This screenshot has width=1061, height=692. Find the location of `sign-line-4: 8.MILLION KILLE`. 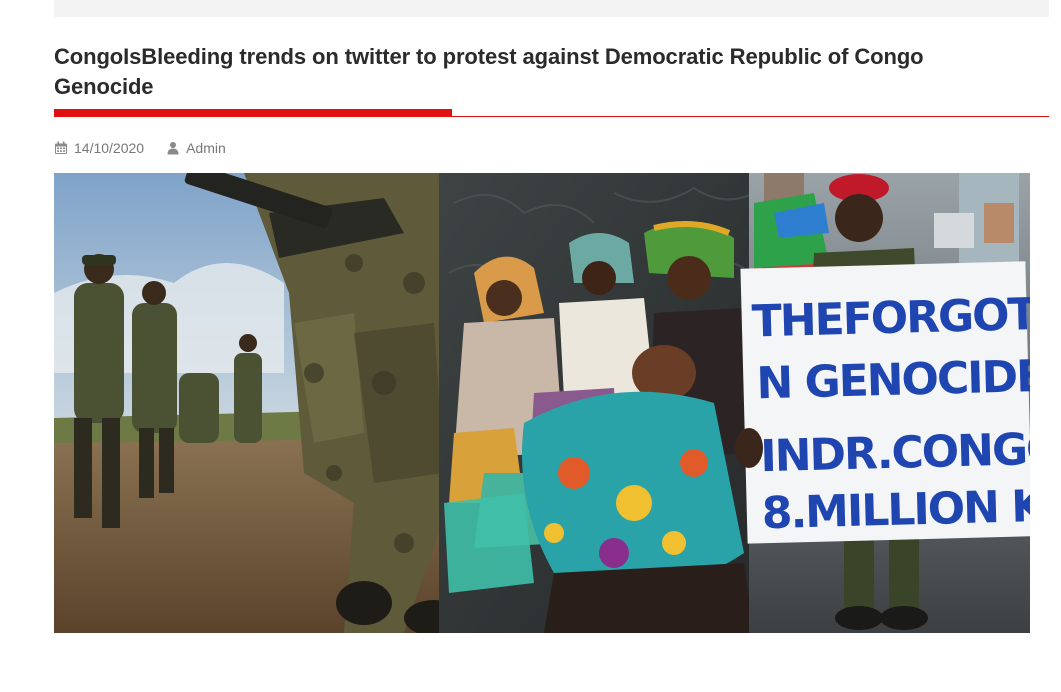

sign-line-4: 8.MILLION KILLE is located at coordinates (895, 508).